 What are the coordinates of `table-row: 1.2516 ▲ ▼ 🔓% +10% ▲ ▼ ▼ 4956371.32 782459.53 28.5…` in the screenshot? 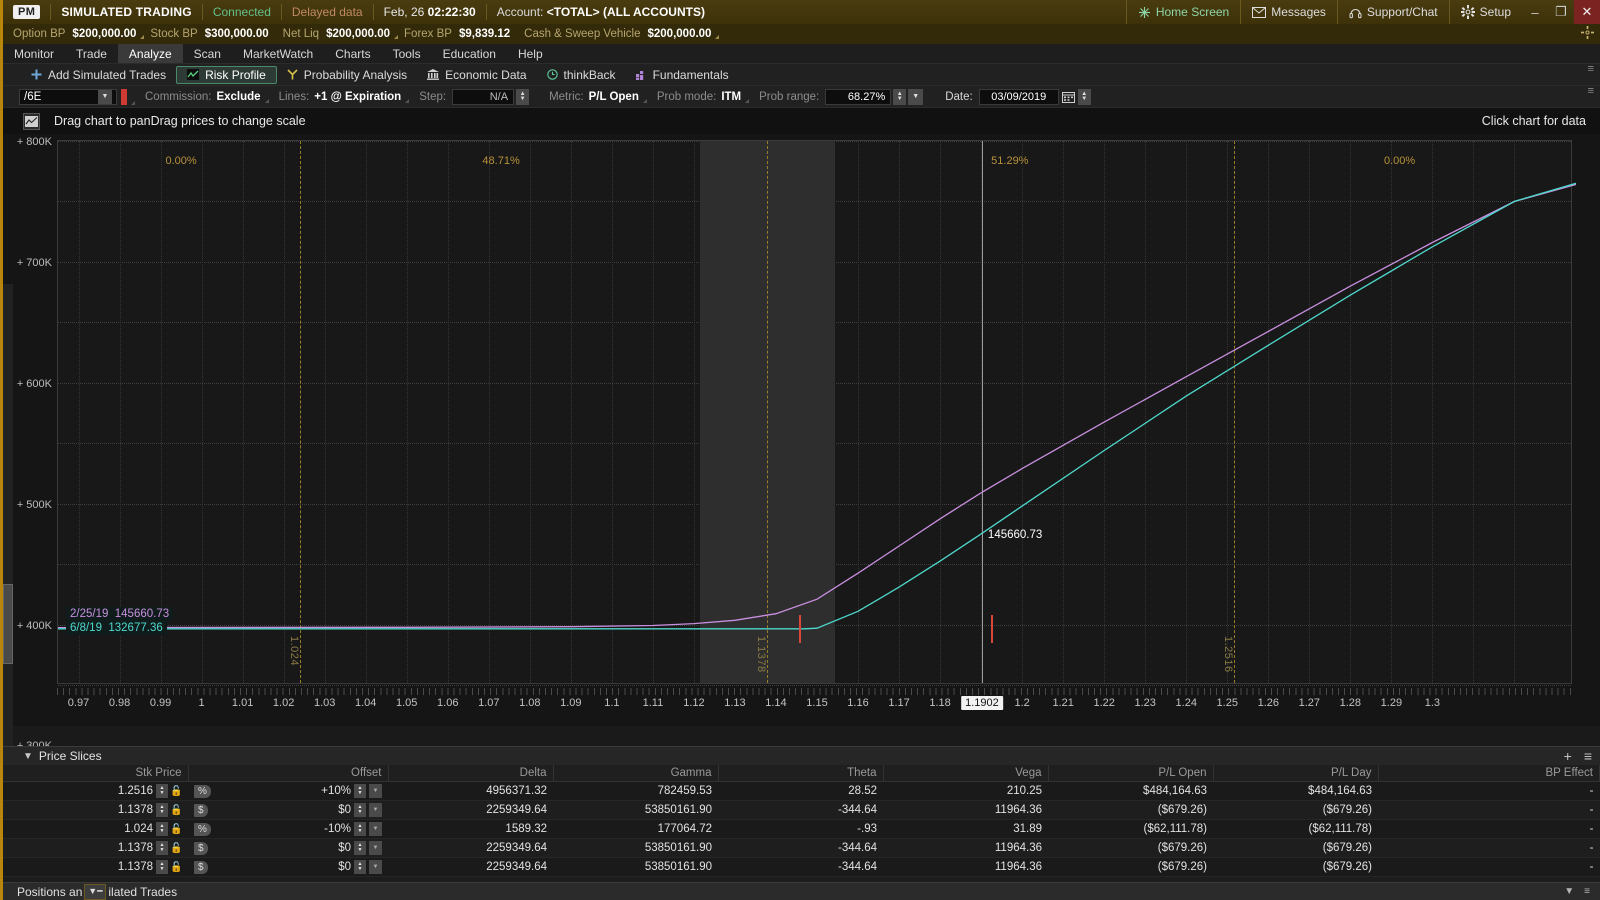 It's located at (801, 791).